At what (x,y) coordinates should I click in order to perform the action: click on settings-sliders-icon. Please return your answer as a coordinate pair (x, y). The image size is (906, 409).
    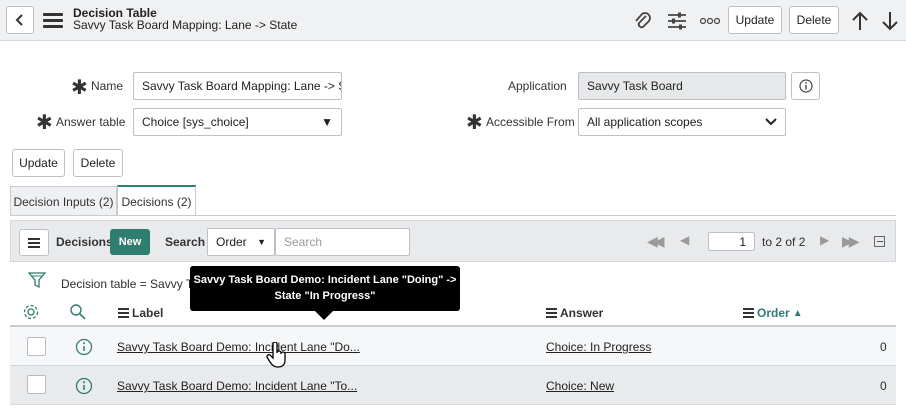
    Looking at the image, I should click on (677, 21).